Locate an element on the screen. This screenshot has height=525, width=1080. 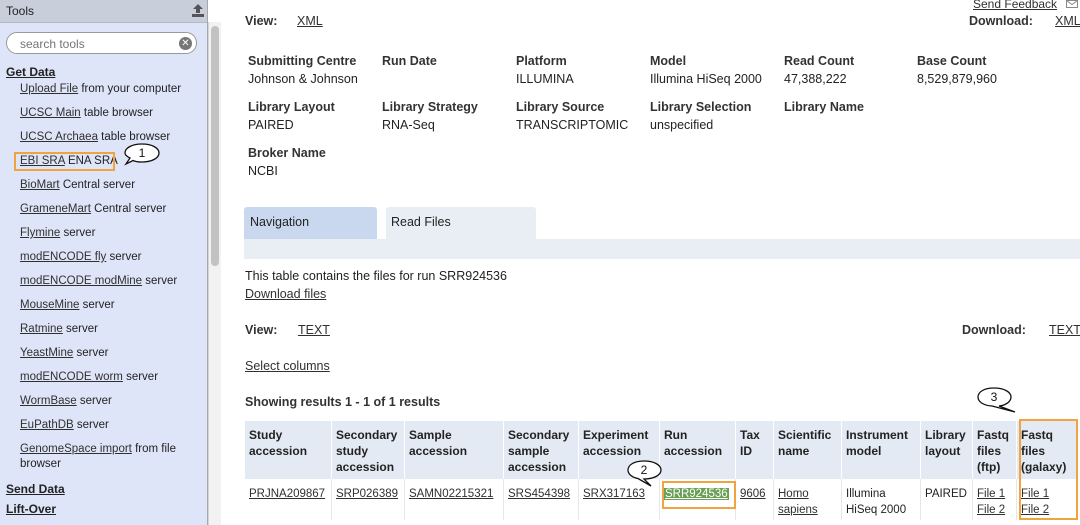
cell-tax-id: 9606 is located at coordinates (754, 499).